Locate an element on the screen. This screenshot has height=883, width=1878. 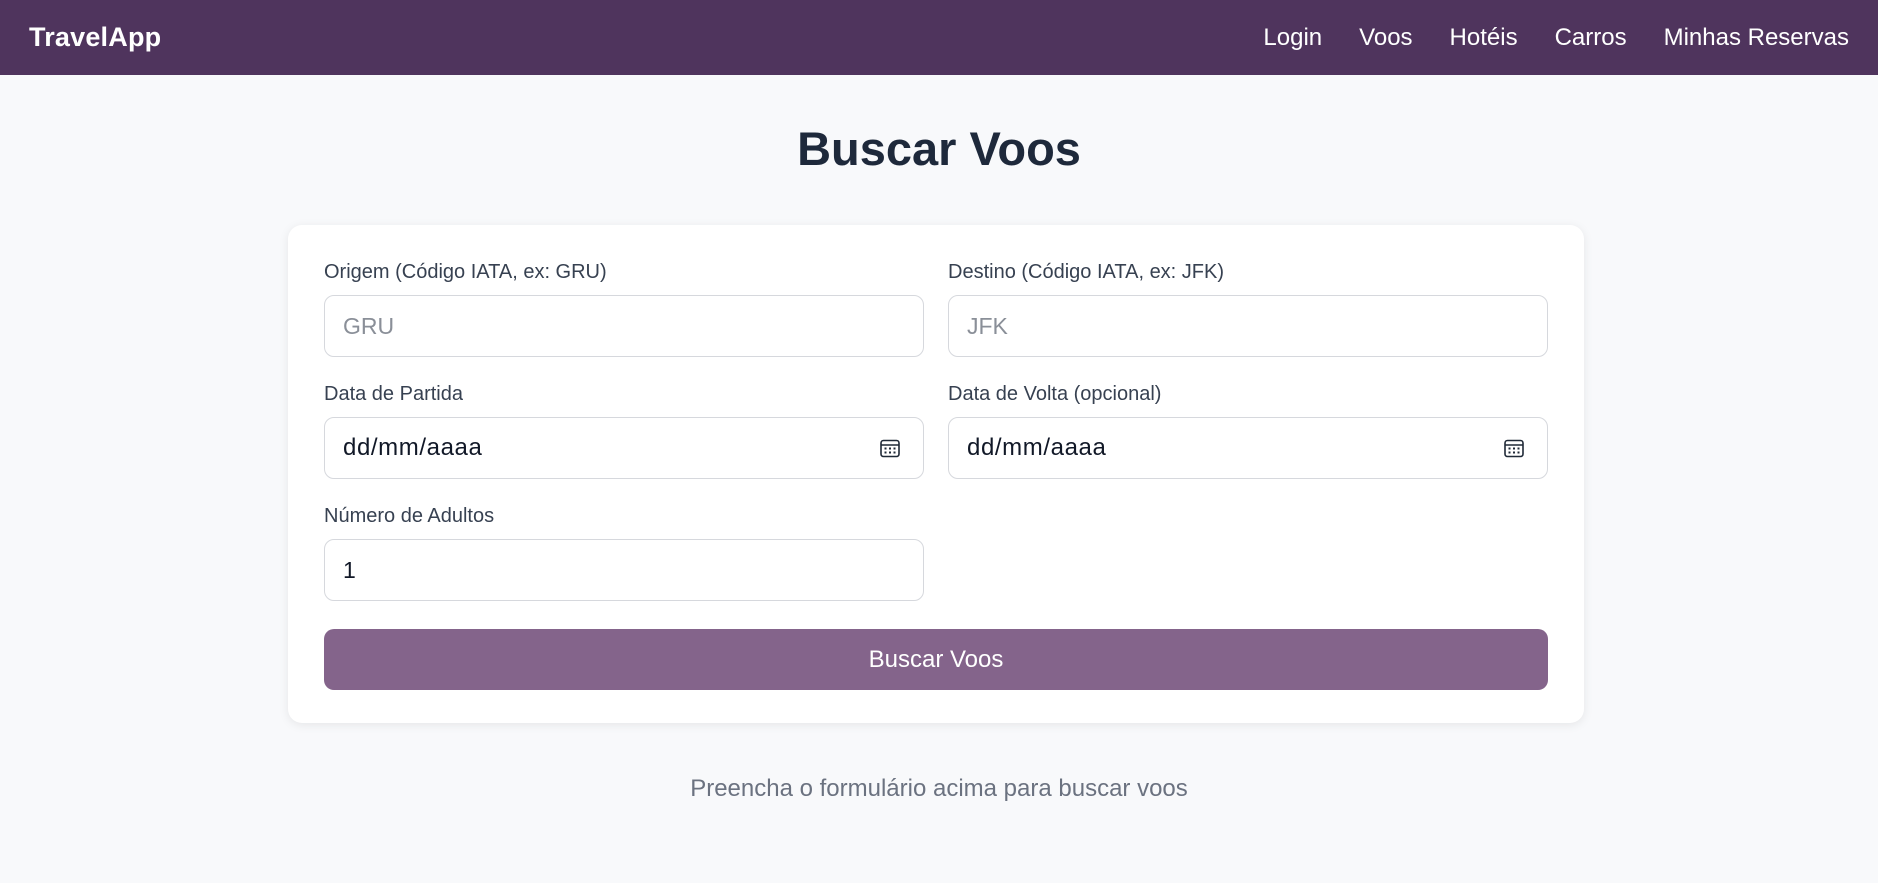
departure-date-field: Data de Partida dd/mm/aaaa is located at coordinates (624, 444).